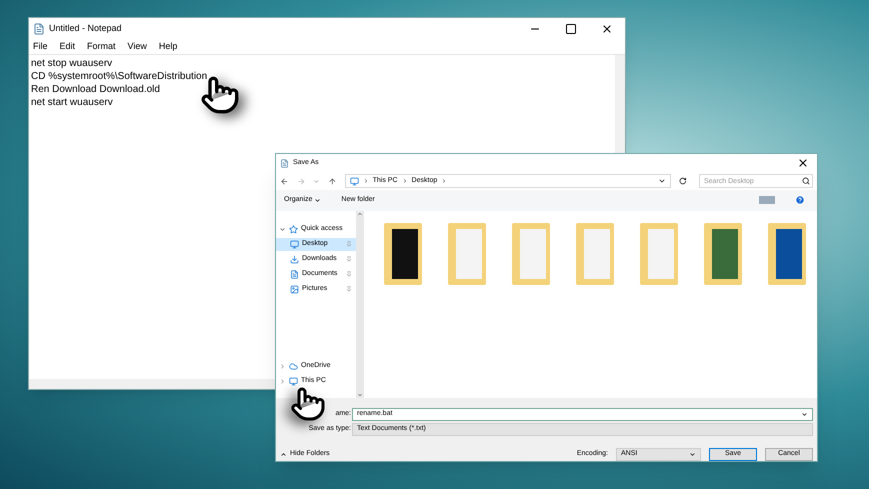 The height and width of the screenshot is (489, 869). What do you see at coordinates (101, 47) in the screenshot?
I see `menu-item: Format` at bounding box center [101, 47].